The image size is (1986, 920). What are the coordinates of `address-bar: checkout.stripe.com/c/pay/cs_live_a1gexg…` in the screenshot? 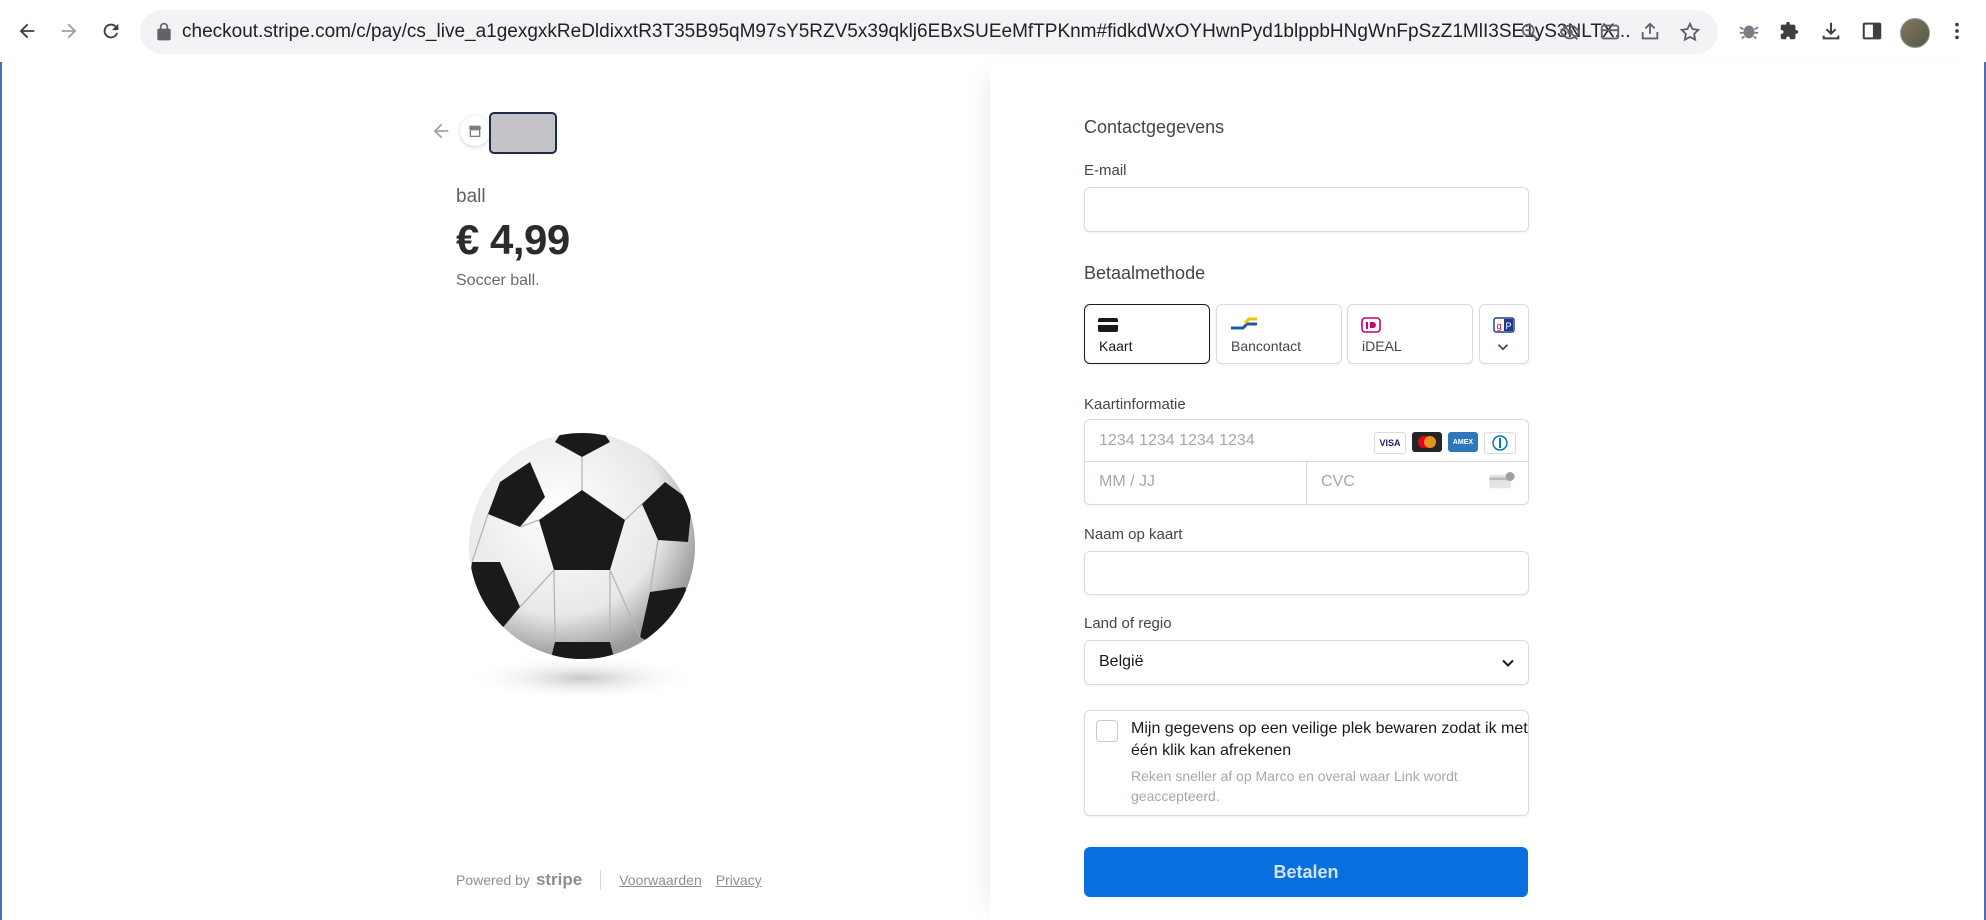 It's located at (929, 32).